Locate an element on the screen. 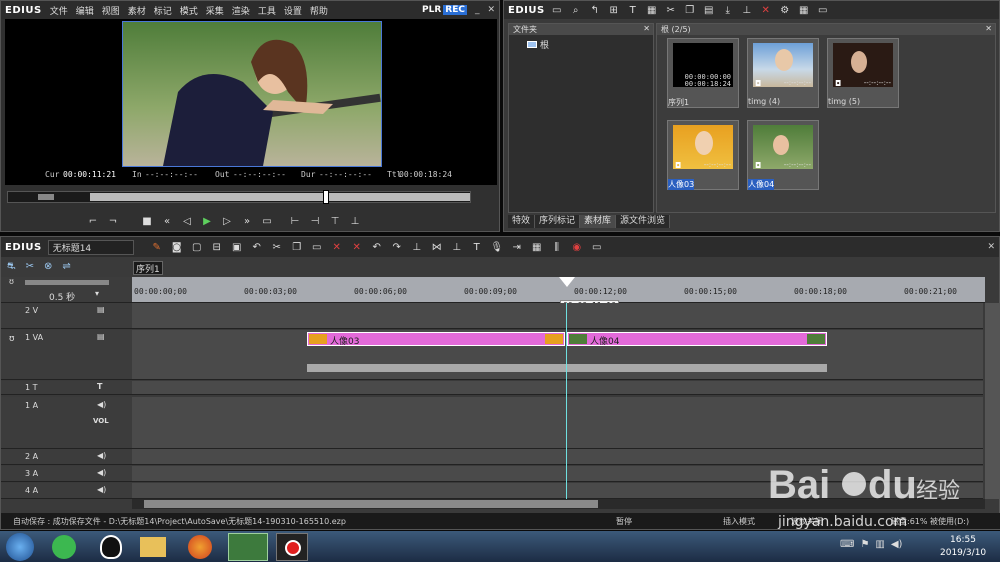 This screenshot has width=1000, height=562. sequence-tab: 序列1 is located at coordinates (148, 268).